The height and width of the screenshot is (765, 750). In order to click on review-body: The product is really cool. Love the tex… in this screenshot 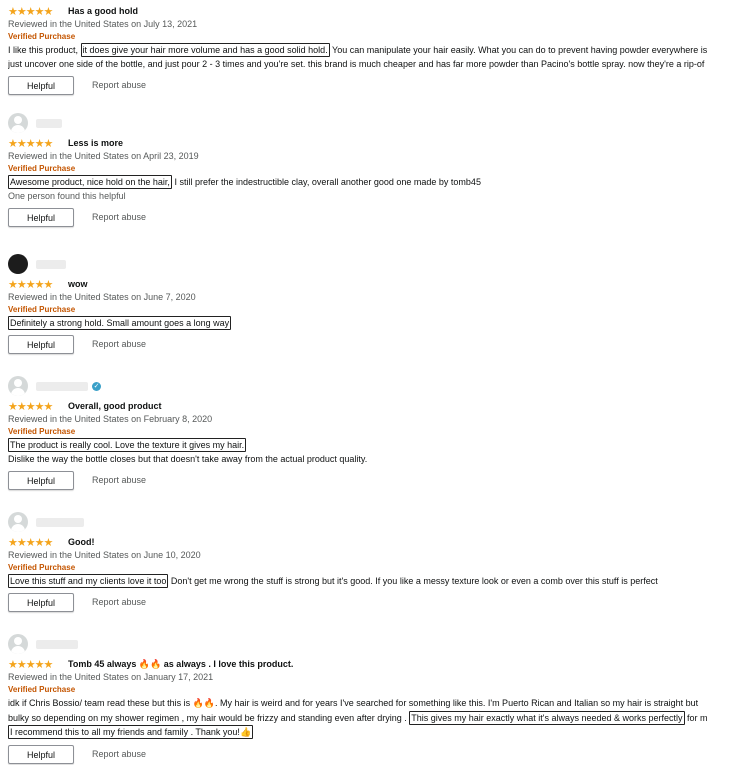, I will do `click(379, 445)`.